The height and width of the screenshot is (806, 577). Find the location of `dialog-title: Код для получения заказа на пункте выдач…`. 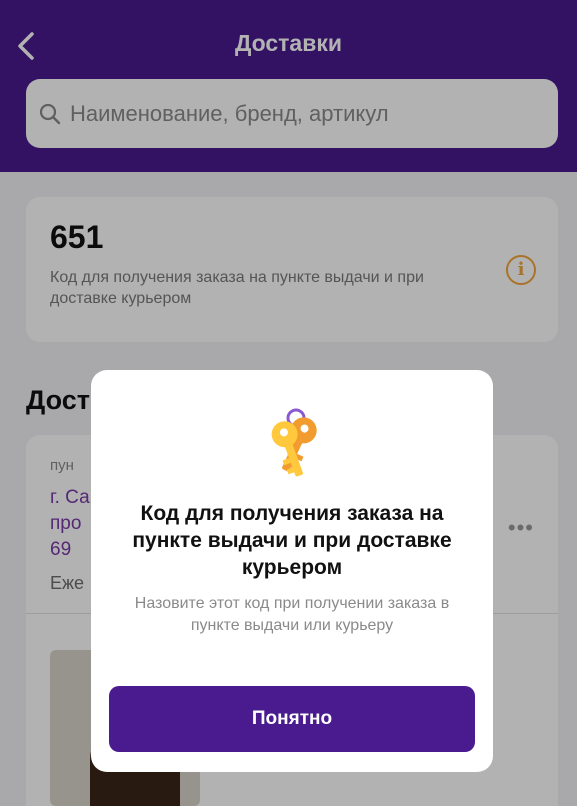

dialog-title: Код для получения заказа на пункте выдач… is located at coordinates (292, 540).